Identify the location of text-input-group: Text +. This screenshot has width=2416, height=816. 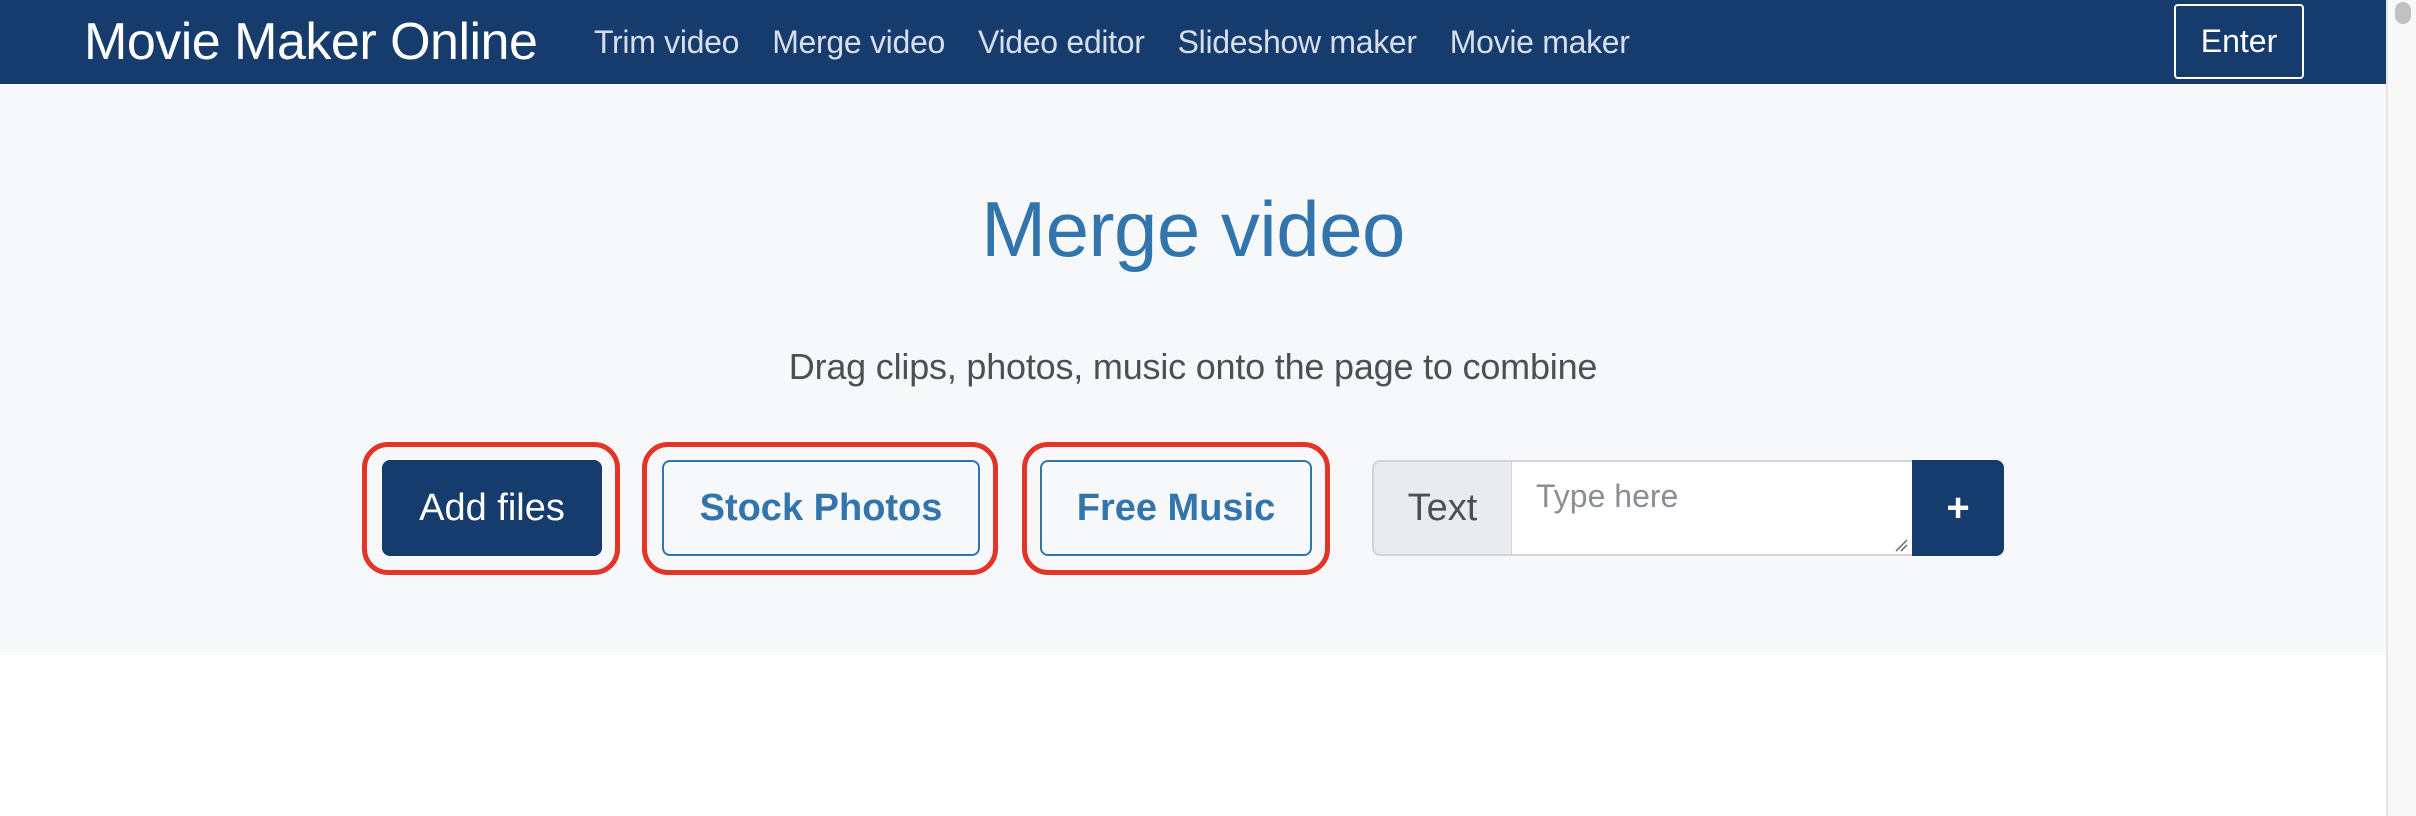
(1688, 508).